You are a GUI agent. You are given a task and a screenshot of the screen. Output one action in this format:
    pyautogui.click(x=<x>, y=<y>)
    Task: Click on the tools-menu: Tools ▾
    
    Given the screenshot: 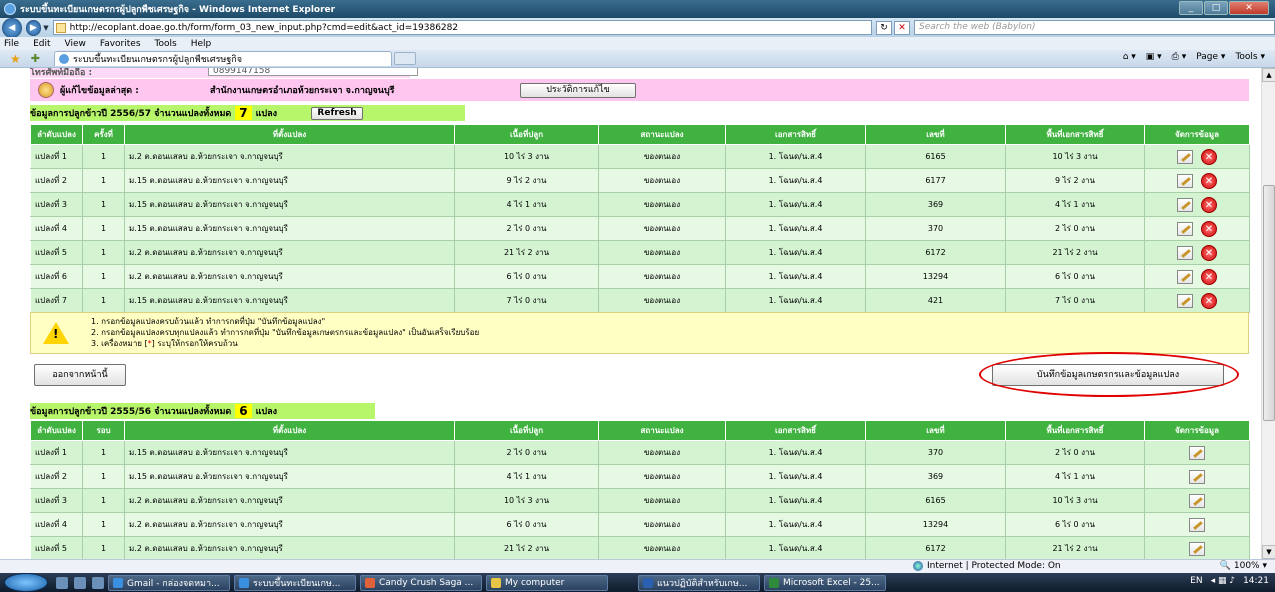 What is the action you would take?
    pyautogui.click(x=1250, y=57)
    